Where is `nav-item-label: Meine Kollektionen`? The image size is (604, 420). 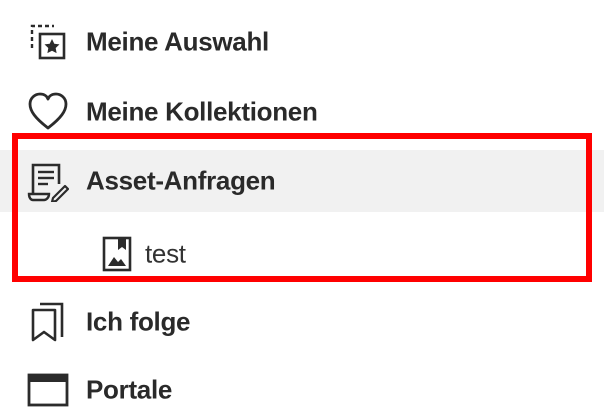
nav-item-label: Meine Kollektionen is located at coordinates (202, 111).